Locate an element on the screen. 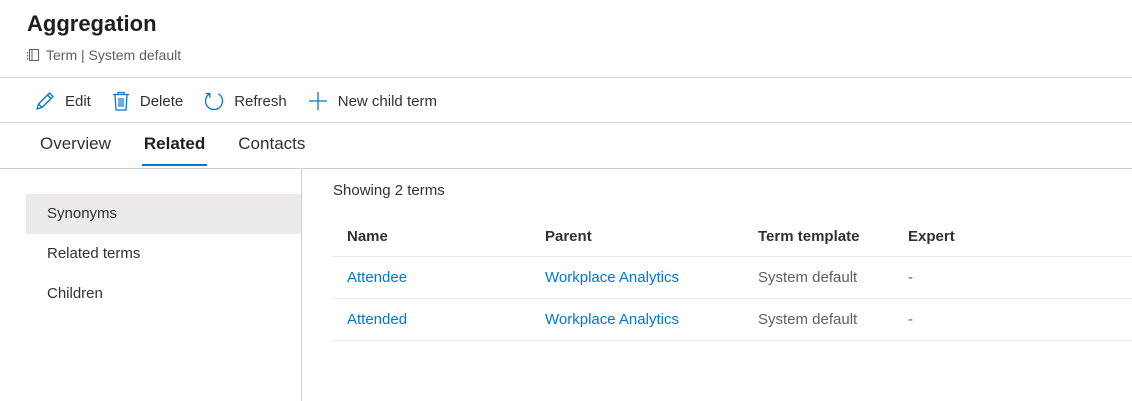  page-subtitle: Term | System default is located at coordinates (103, 55).